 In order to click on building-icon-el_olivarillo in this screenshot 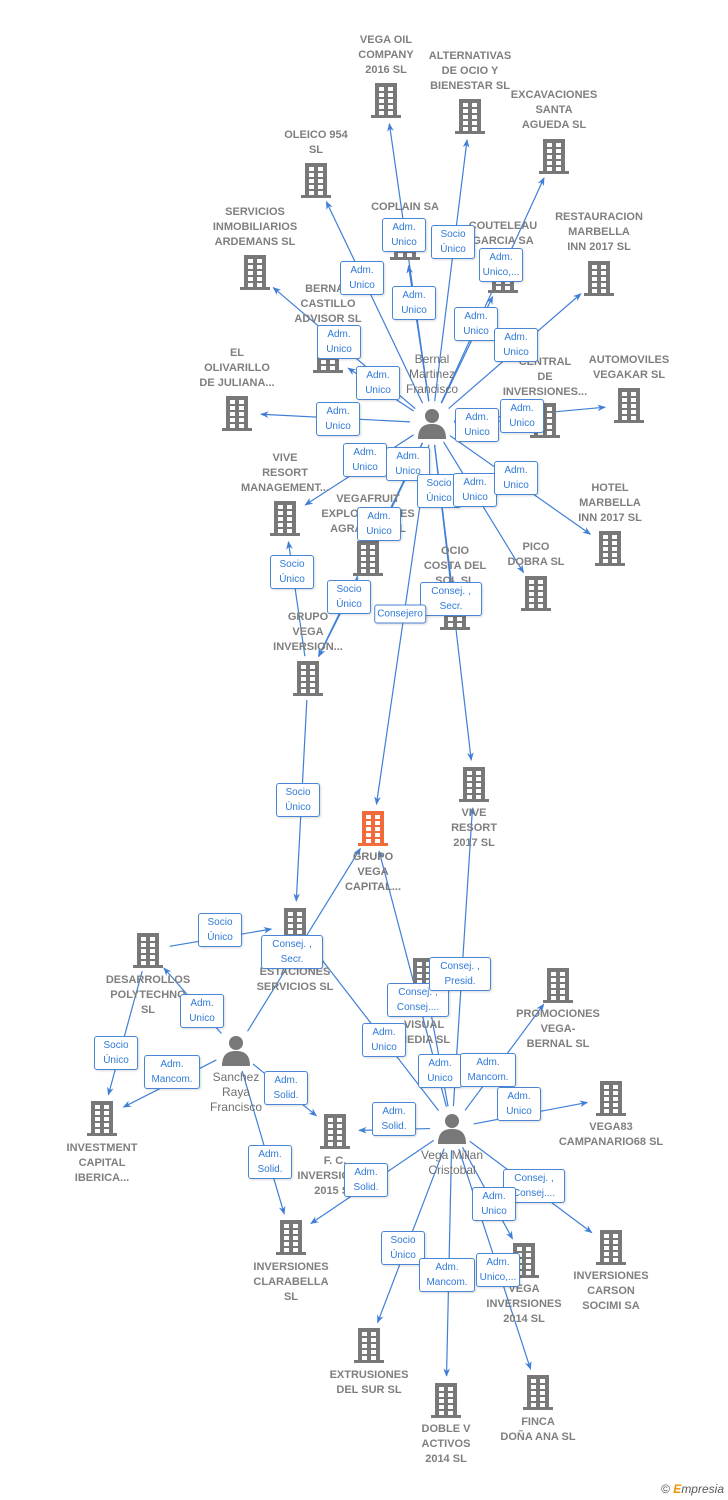, I will do `click(237, 415)`.